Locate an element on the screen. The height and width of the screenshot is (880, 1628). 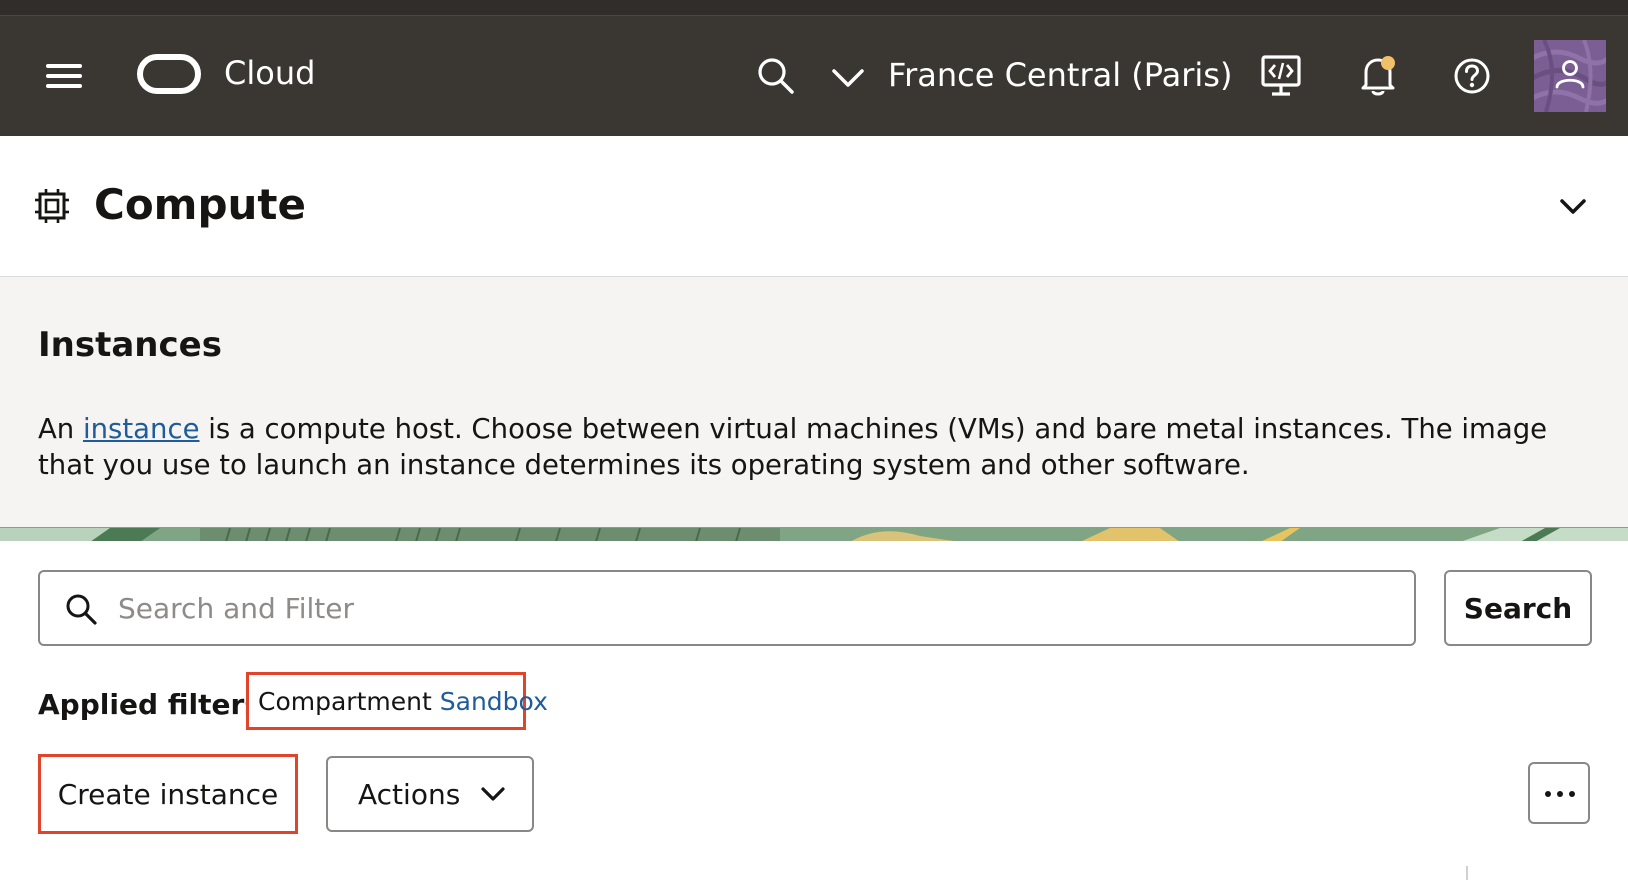
actions-label: Actions is located at coordinates (409, 794).